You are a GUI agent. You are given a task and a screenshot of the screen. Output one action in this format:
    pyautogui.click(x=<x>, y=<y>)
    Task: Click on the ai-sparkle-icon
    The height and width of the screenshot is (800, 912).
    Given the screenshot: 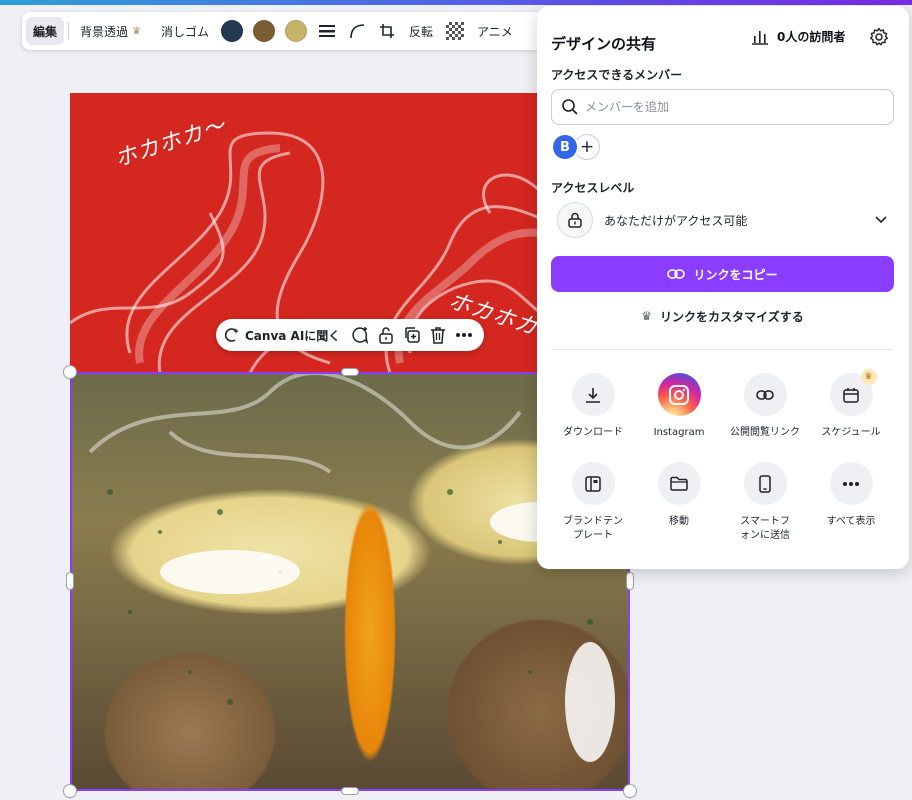 What is the action you would take?
    pyautogui.click(x=231, y=335)
    